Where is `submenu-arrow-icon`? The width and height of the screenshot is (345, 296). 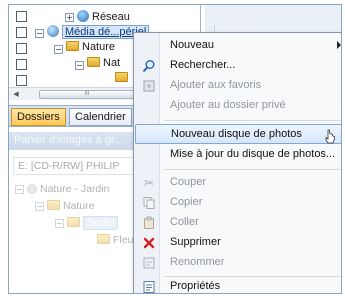 submenu-arrow-icon is located at coordinates (339, 45).